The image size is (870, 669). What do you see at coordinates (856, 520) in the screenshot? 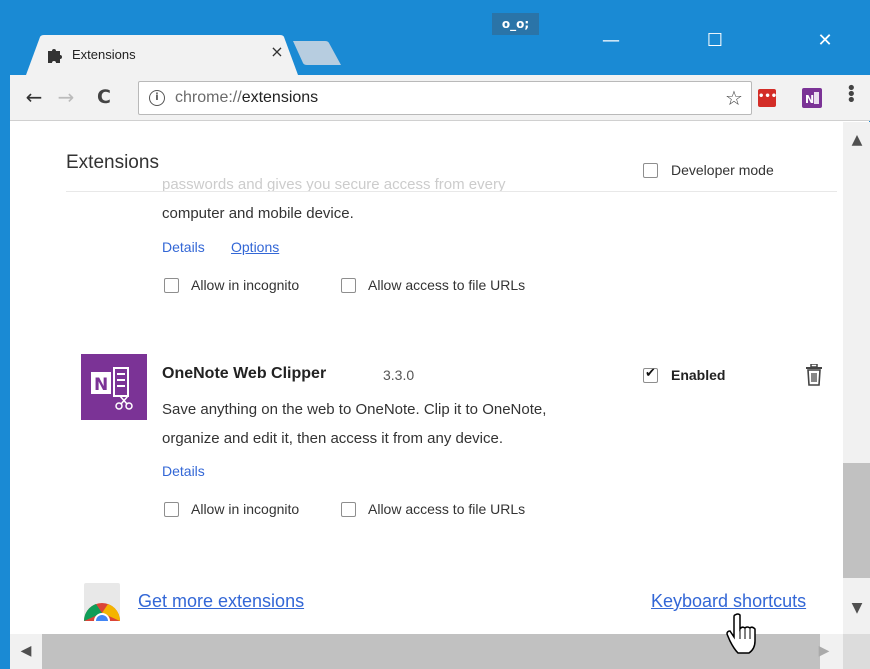
I see `vertical-scroll-thumb` at bounding box center [856, 520].